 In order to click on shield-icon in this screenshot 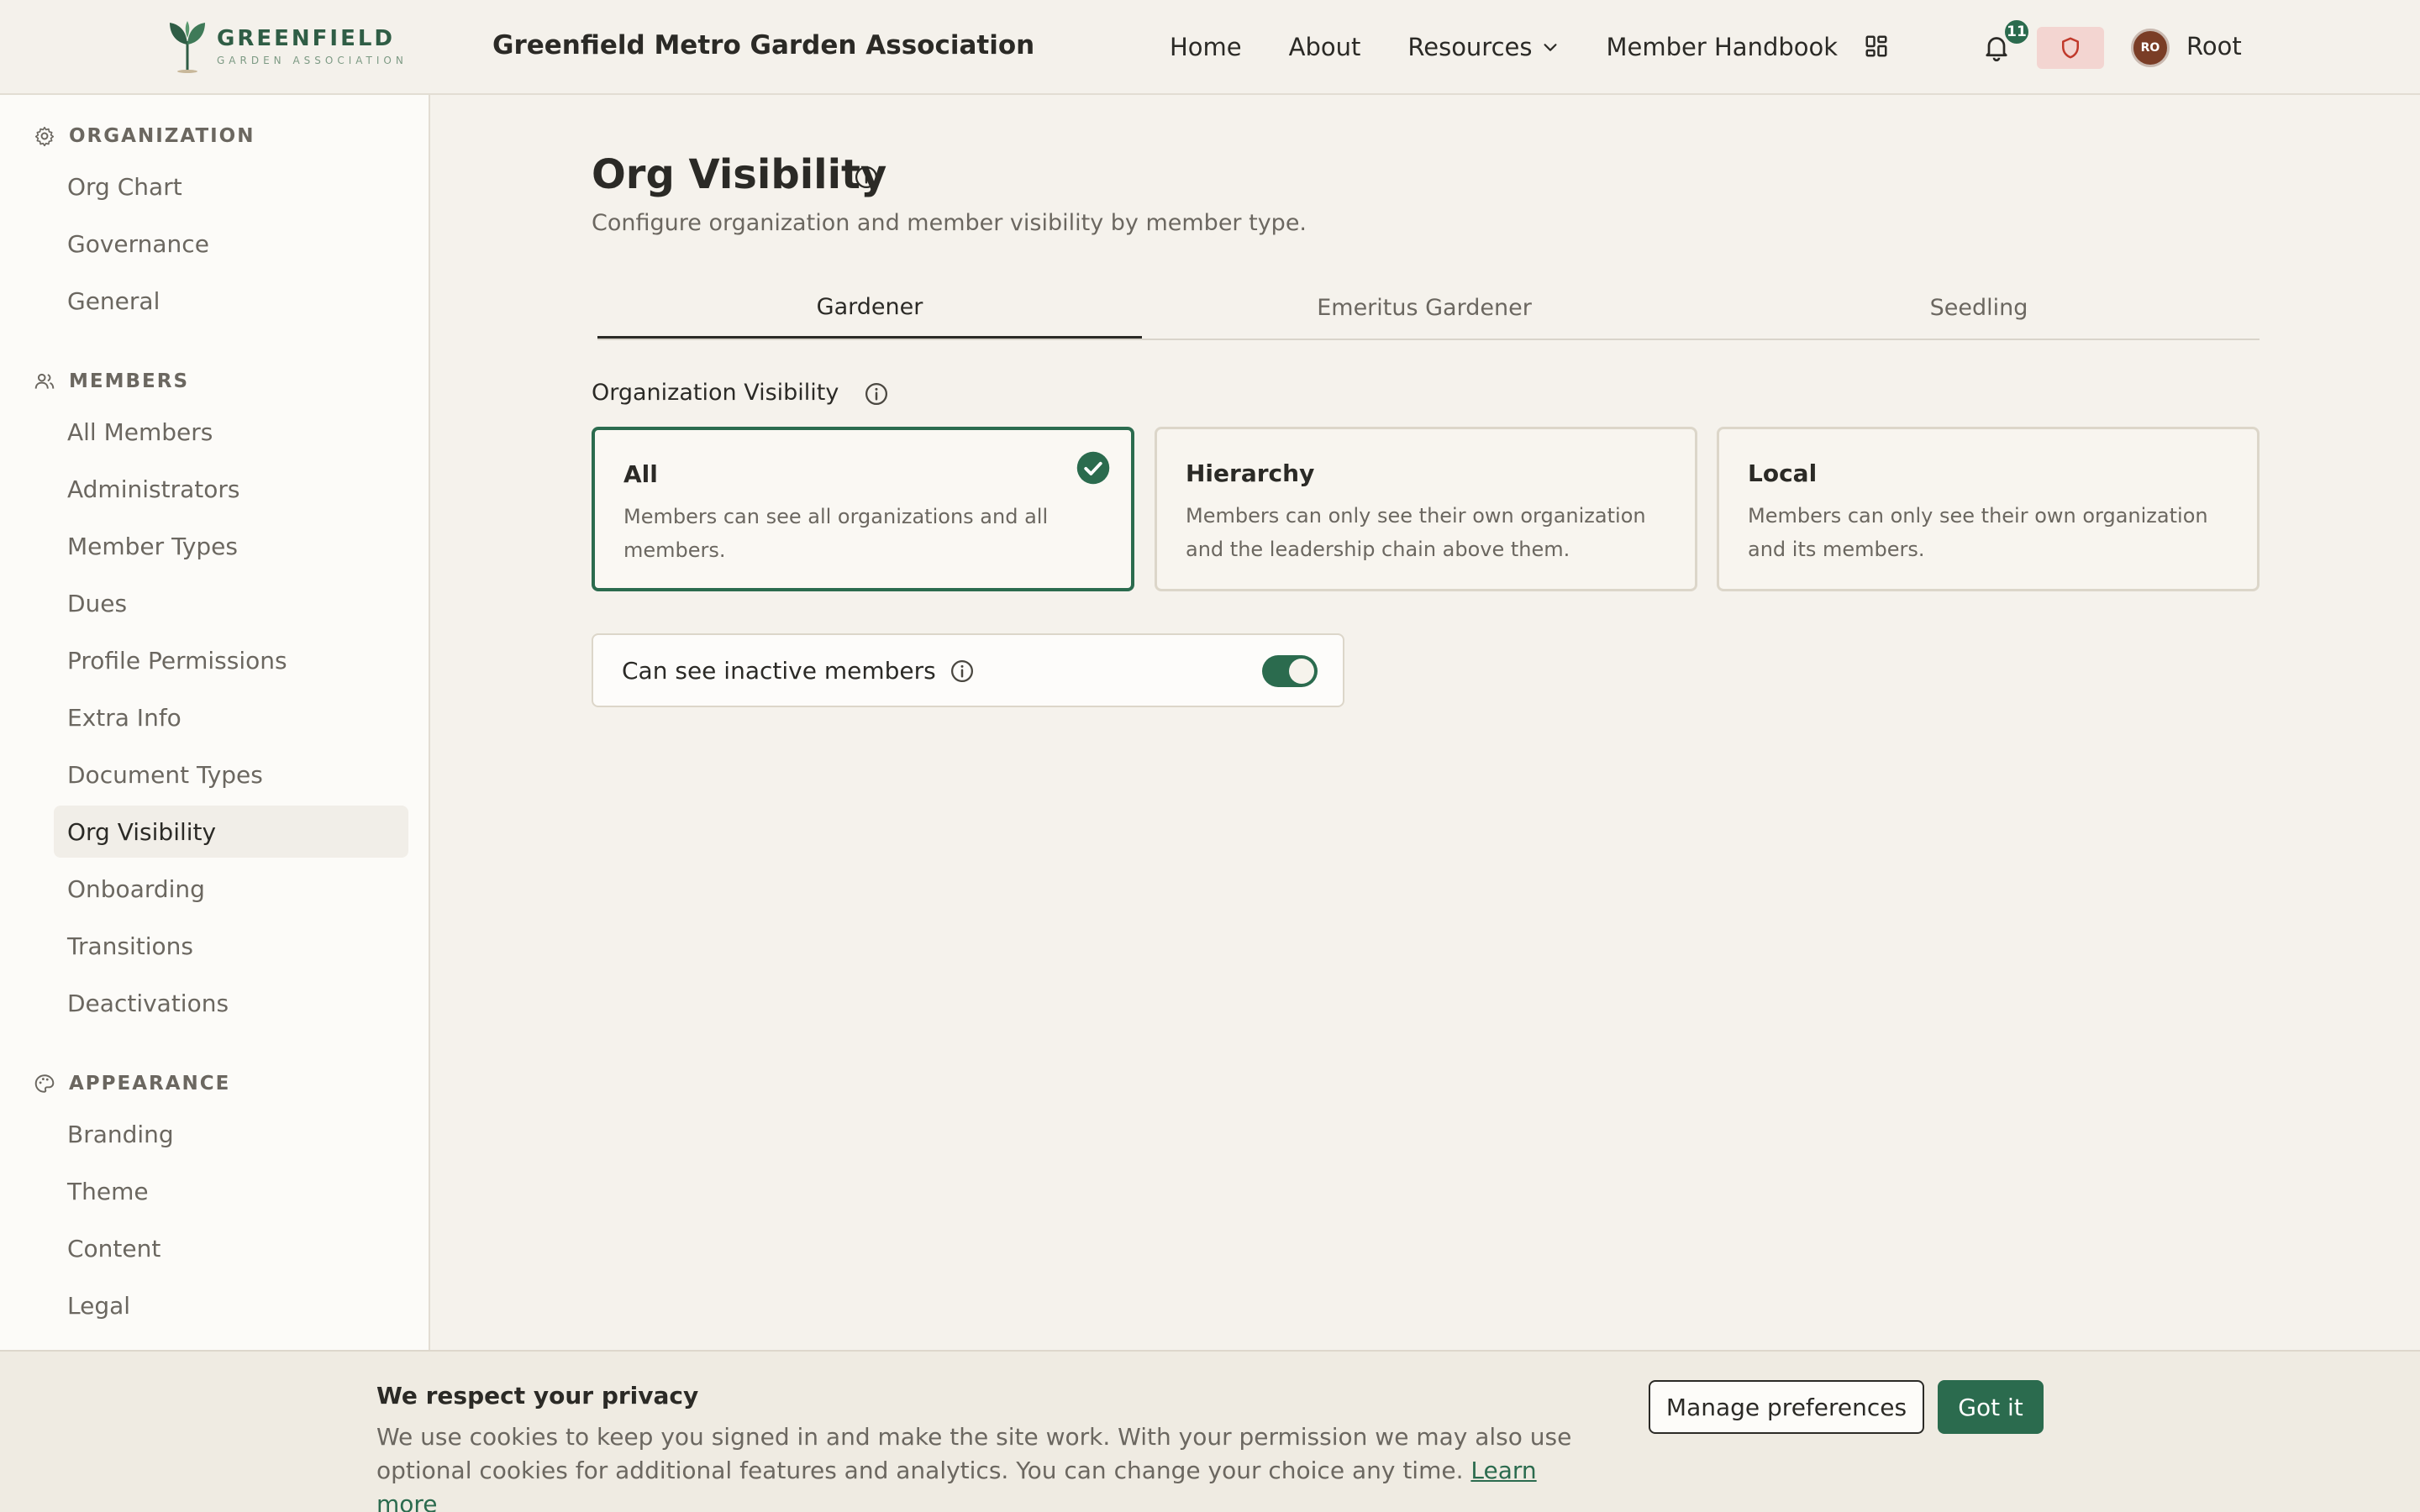, I will do `click(2070, 48)`.